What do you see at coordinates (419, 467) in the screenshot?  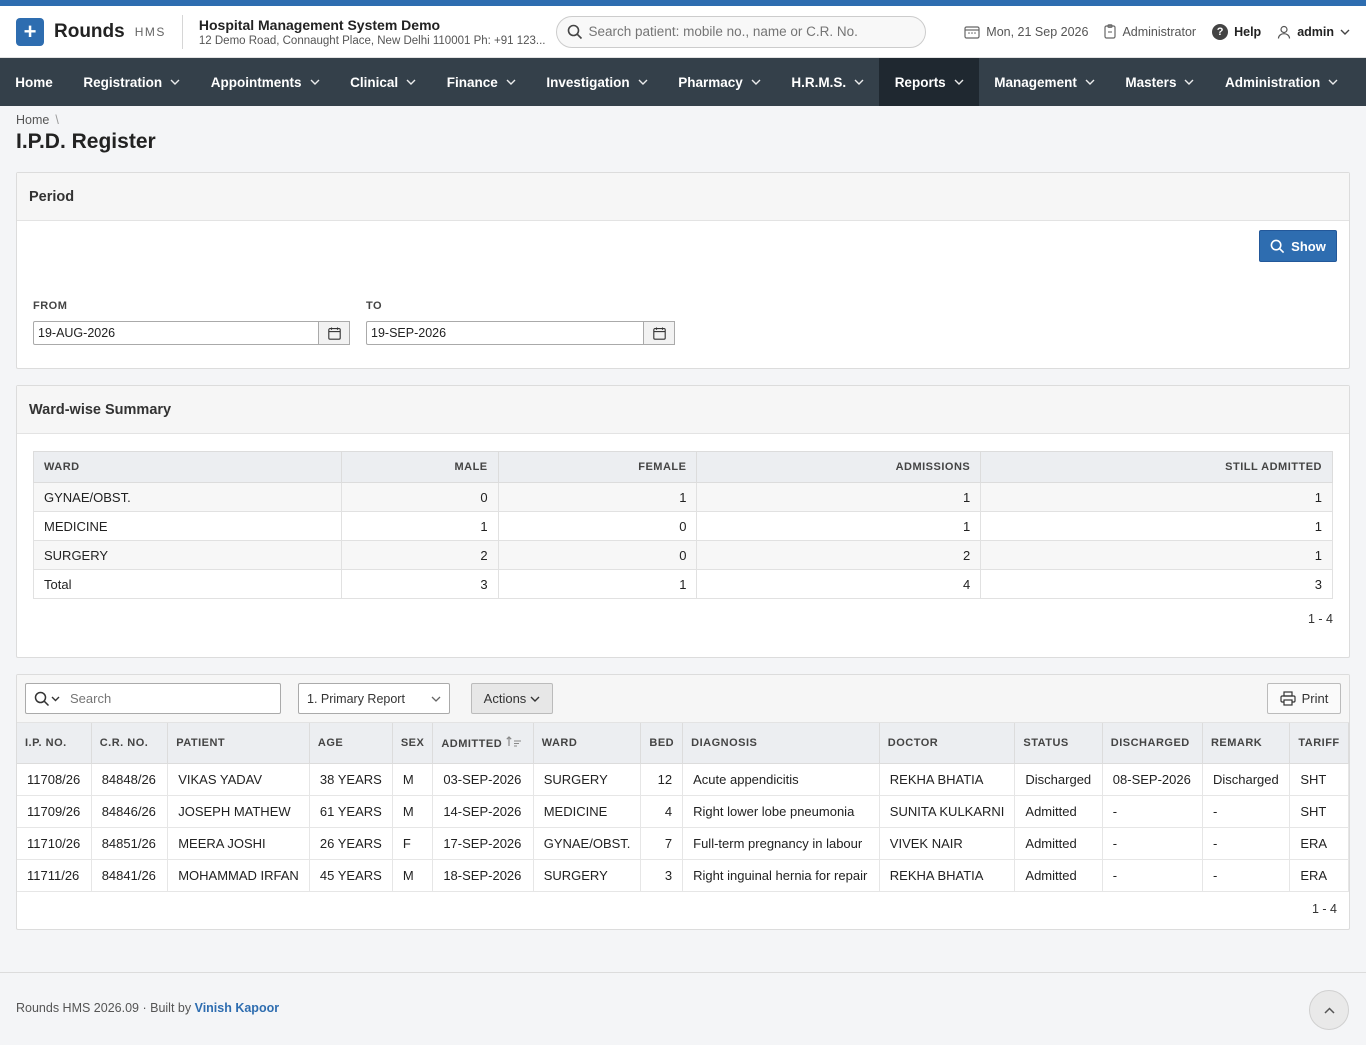 I see `ward-col-male: MALE` at bounding box center [419, 467].